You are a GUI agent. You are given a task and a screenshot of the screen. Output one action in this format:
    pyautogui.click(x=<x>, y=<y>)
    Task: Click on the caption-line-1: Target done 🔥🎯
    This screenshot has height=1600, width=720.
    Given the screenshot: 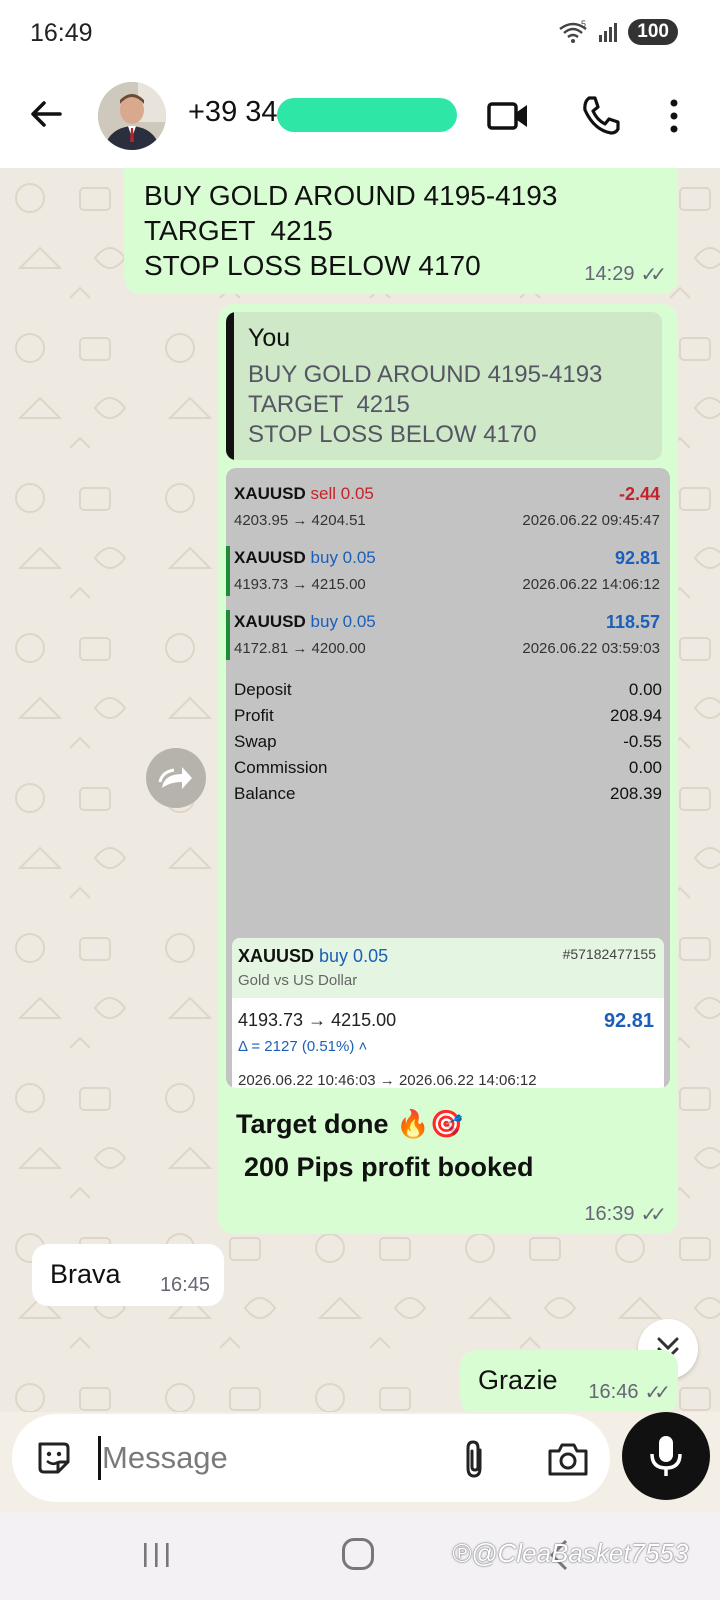 What is the action you would take?
    pyautogui.click(x=350, y=1124)
    